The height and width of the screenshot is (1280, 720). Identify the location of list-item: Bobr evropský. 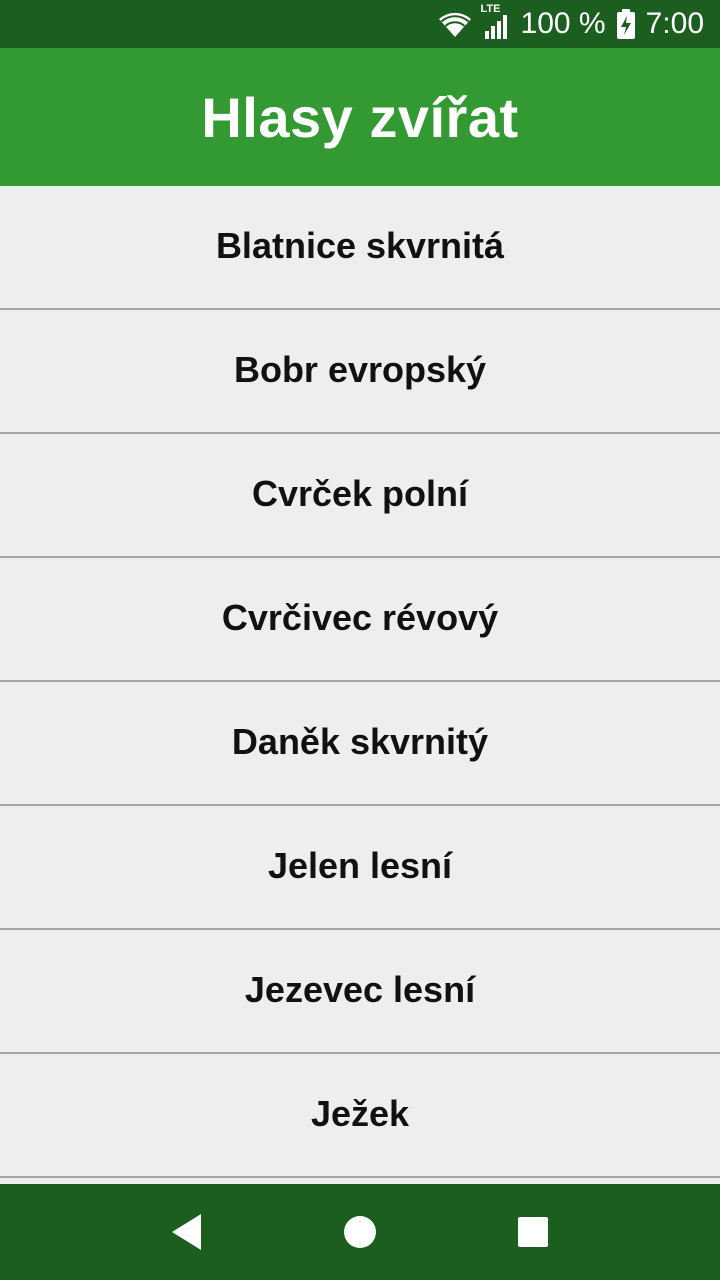
(360, 372).